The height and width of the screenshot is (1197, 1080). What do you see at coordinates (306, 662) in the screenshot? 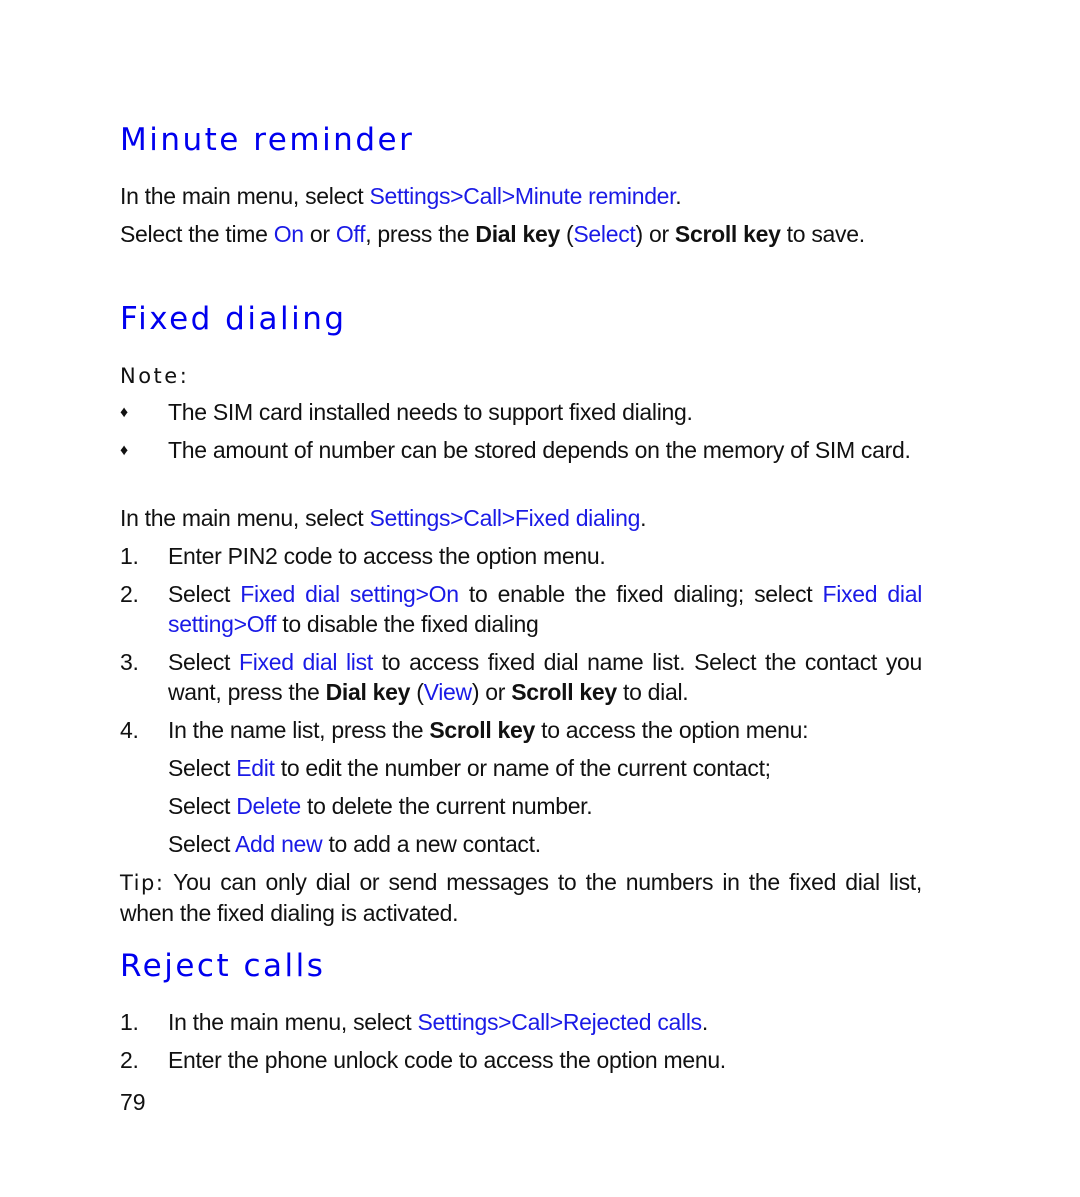
I see `fixed-dial-list-link: Fixed dial list` at bounding box center [306, 662].